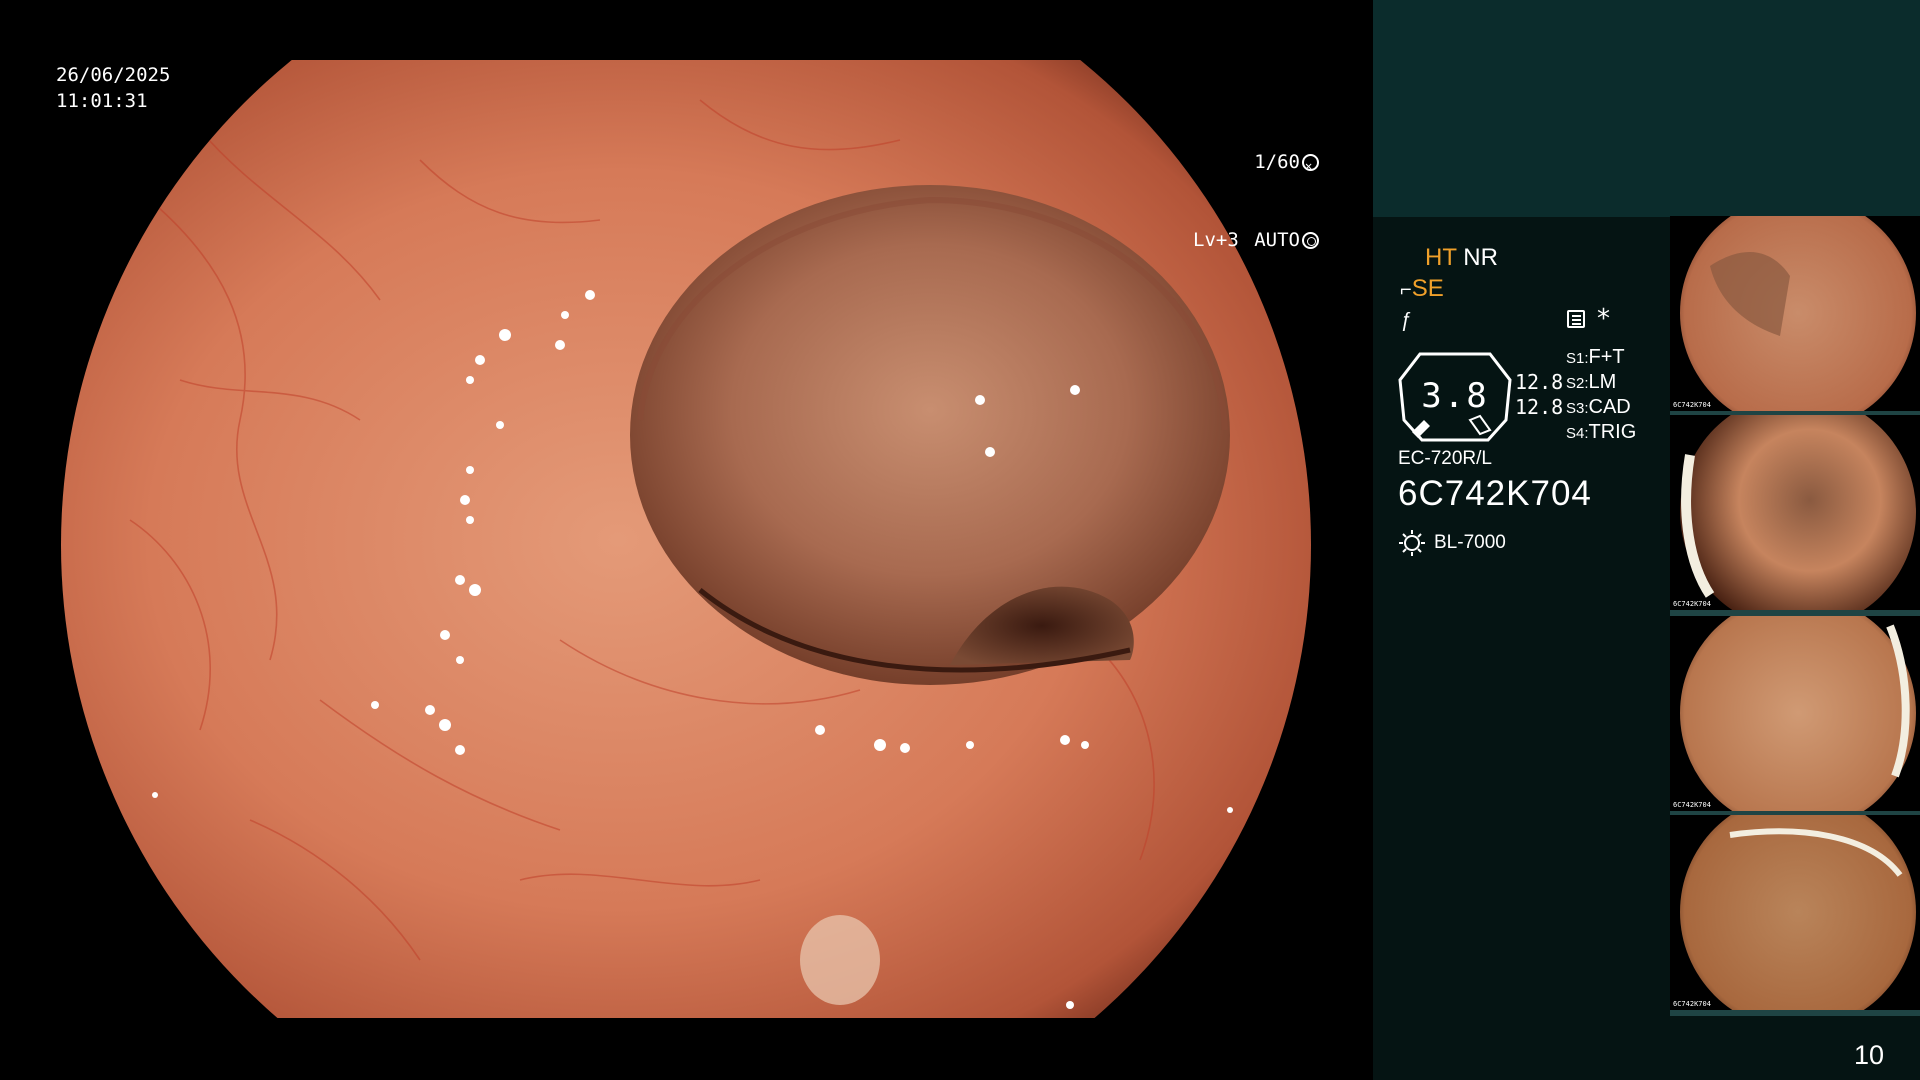 This screenshot has height=1080, width=1920. I want to click on switch-key: S3:, so click(1577, 408).